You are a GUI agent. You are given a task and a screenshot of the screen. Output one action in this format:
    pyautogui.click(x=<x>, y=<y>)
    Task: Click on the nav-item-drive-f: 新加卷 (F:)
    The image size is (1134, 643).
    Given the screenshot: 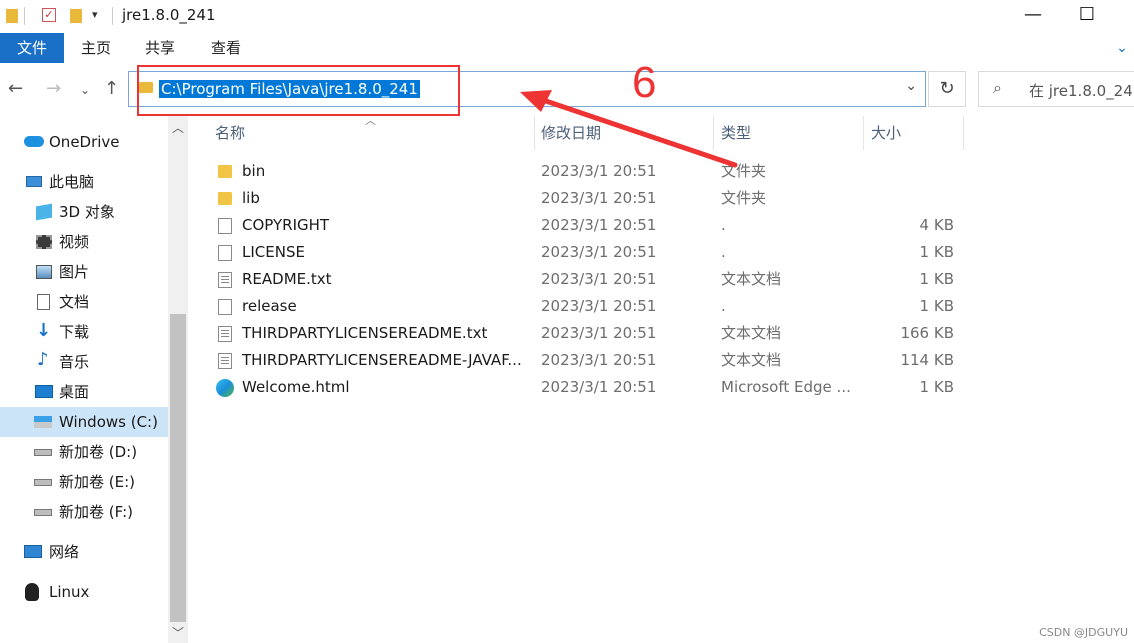 What is the action you would take?
    pyautogui.click(x=84, y=512)
    